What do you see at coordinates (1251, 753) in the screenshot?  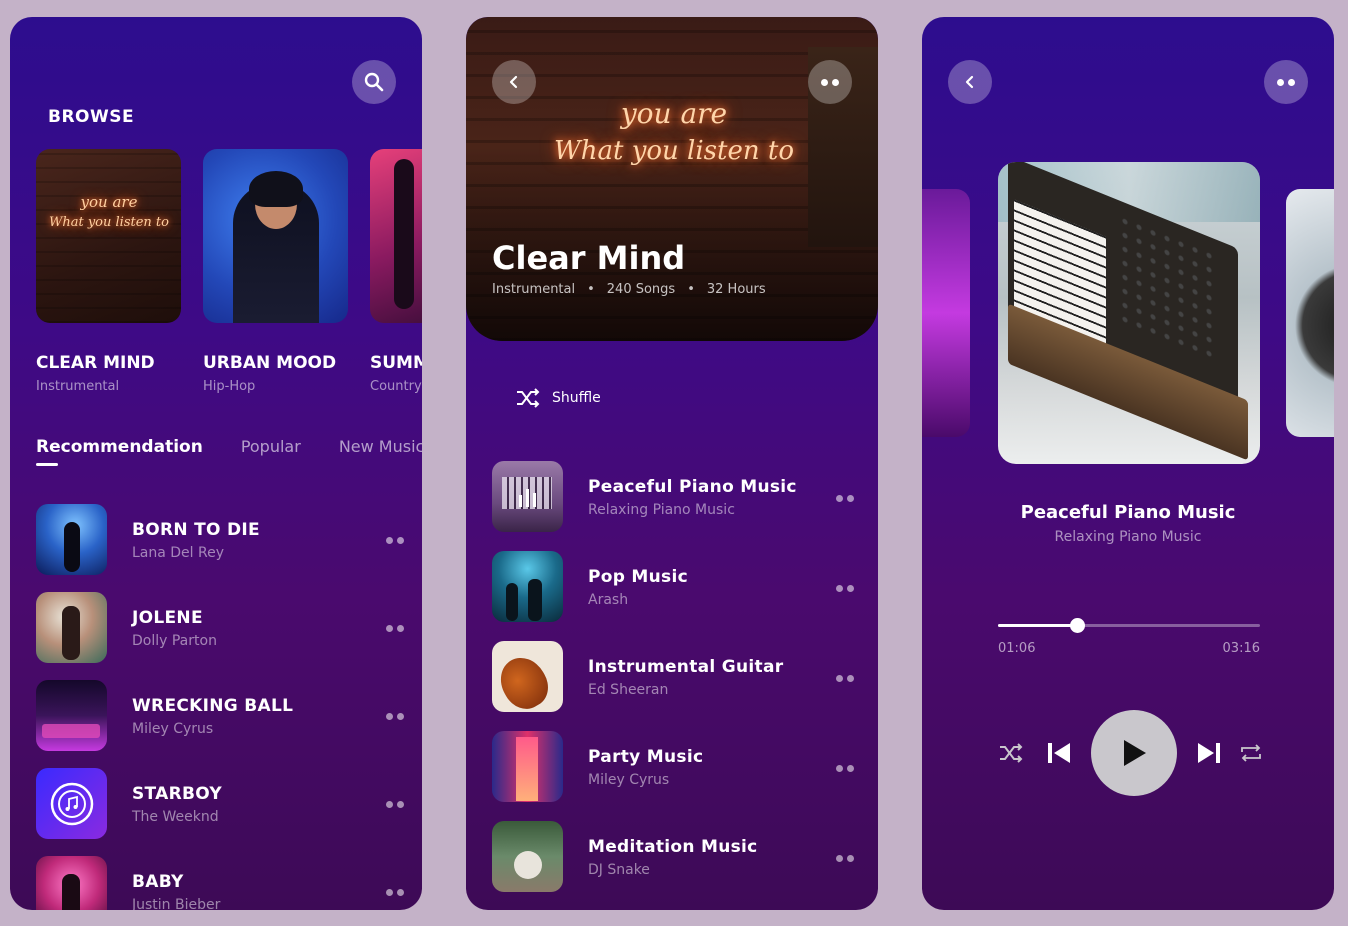 I see `repeat-button` at bounding box center [1251, 753].